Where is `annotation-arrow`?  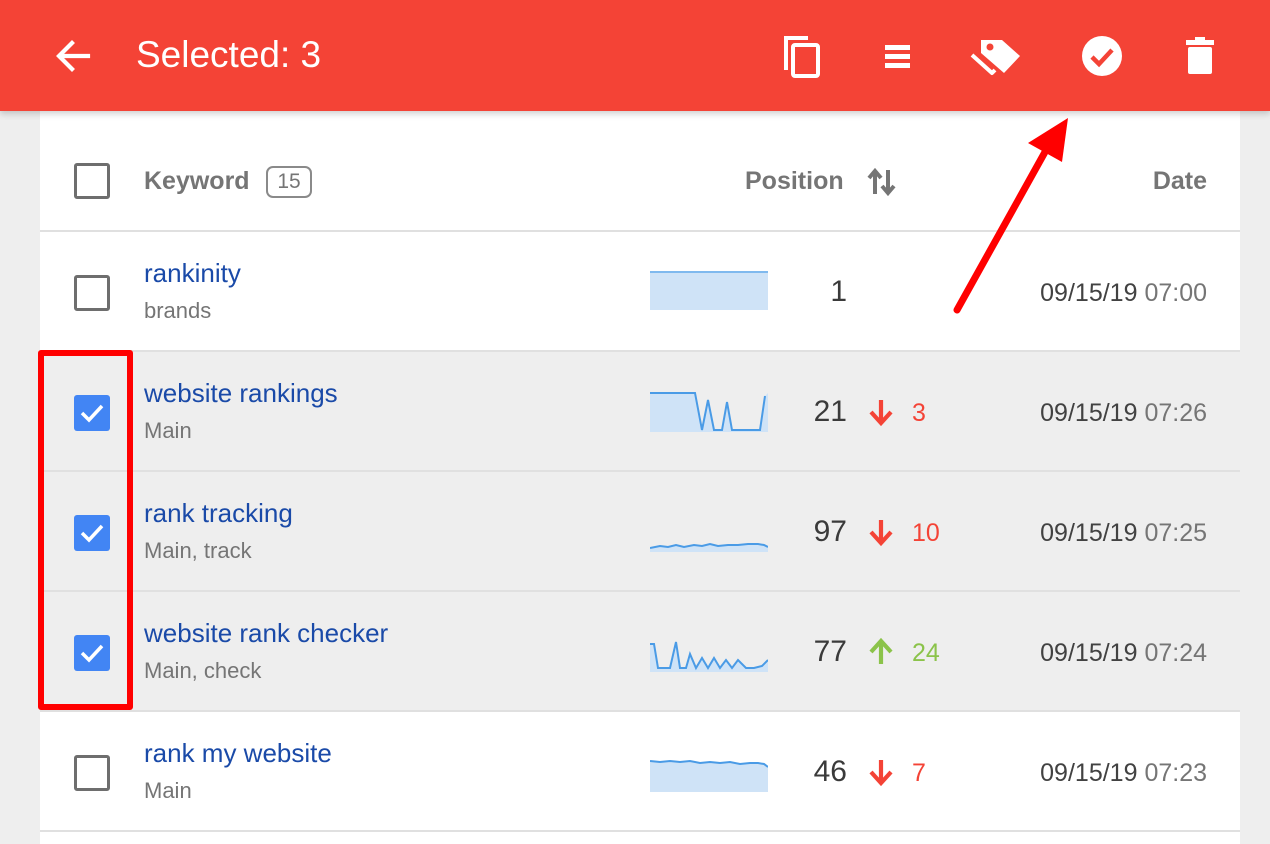 annotation-arrow is located at coordinates (1010, 216).